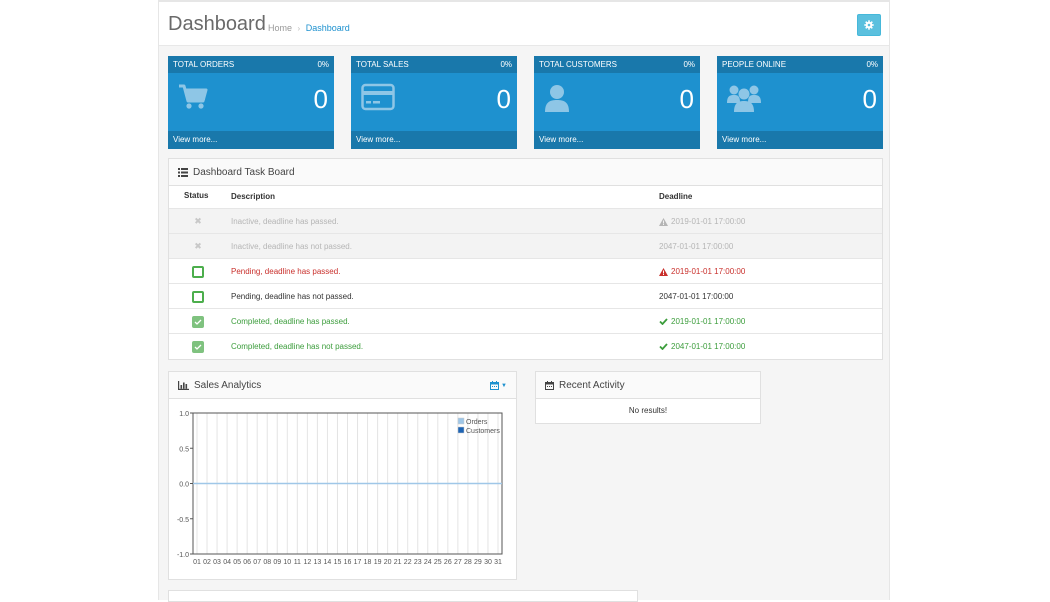  I want to click on no-results-text: No results!, so click(648, 410).